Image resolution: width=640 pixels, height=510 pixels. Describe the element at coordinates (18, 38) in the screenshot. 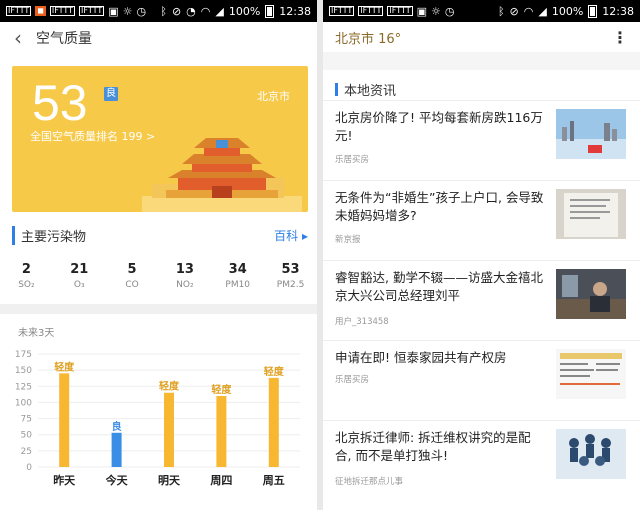

I see `back-arrow-icon: ‹` at that location.